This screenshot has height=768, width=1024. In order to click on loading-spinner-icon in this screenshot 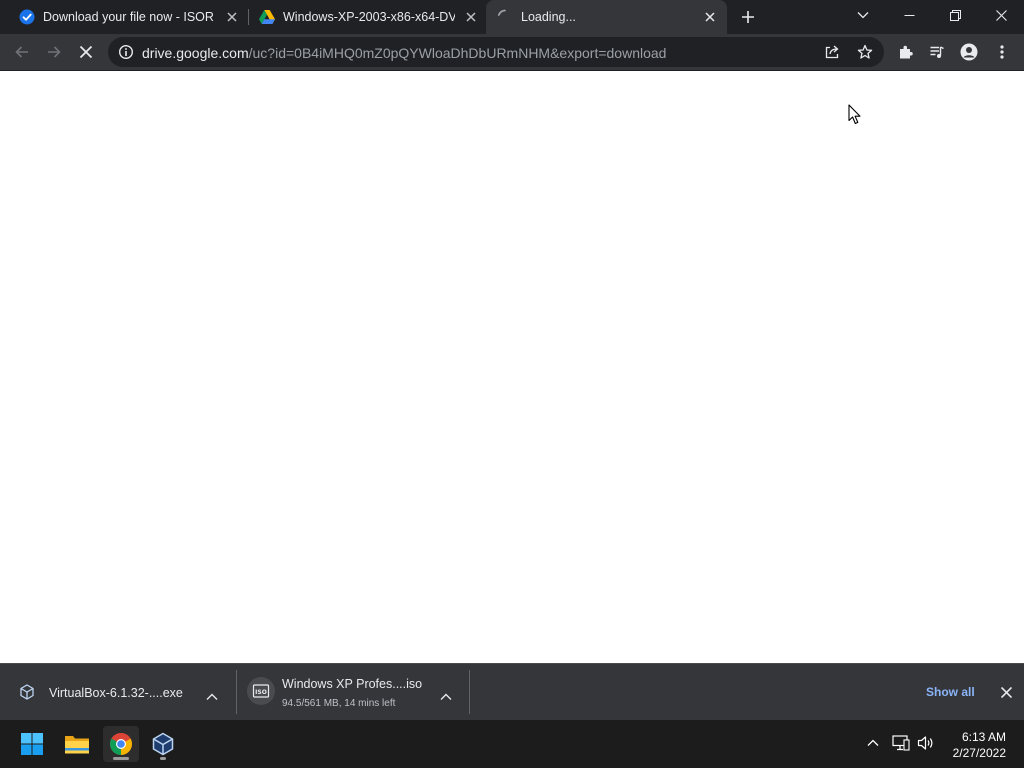, I will do `click(505, 17)`.